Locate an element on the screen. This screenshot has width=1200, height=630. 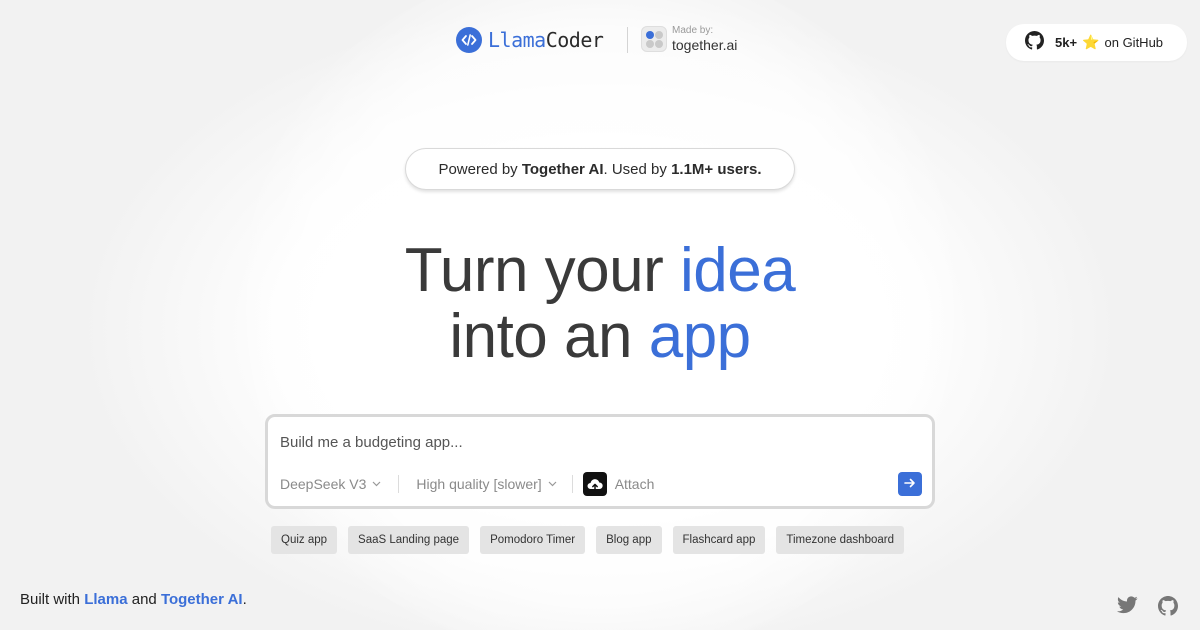
badge-company: Together AI is located at coordinates (562, 169).